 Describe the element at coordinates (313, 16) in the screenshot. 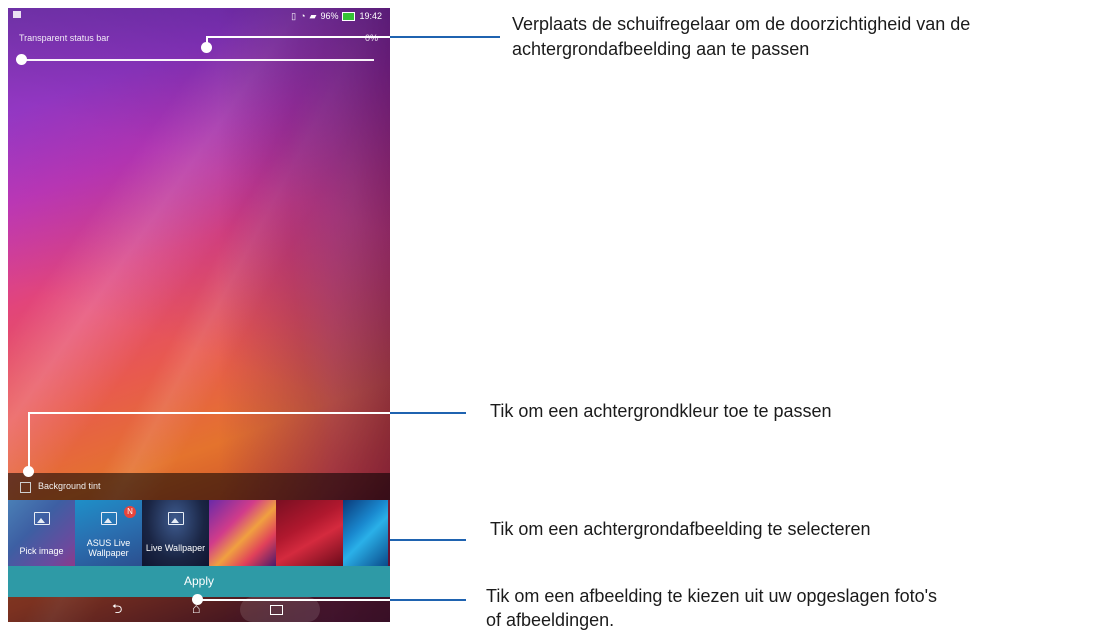

I see `sim-icon: ▰` at that location.